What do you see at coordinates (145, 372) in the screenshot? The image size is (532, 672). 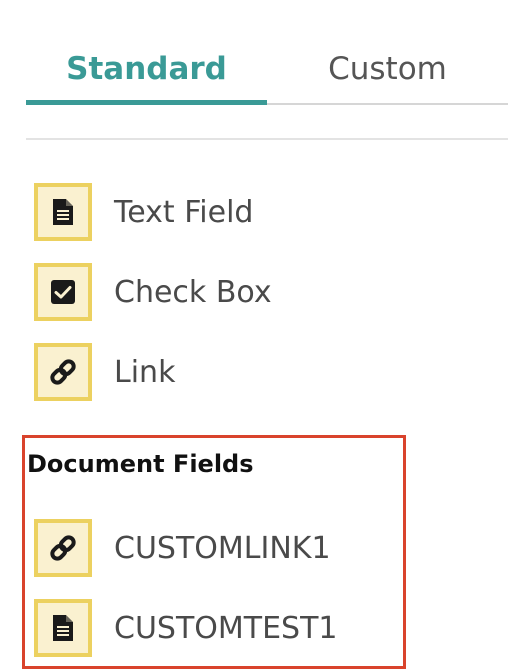 I see `field-label: Link` at bounding box center [145, 372].